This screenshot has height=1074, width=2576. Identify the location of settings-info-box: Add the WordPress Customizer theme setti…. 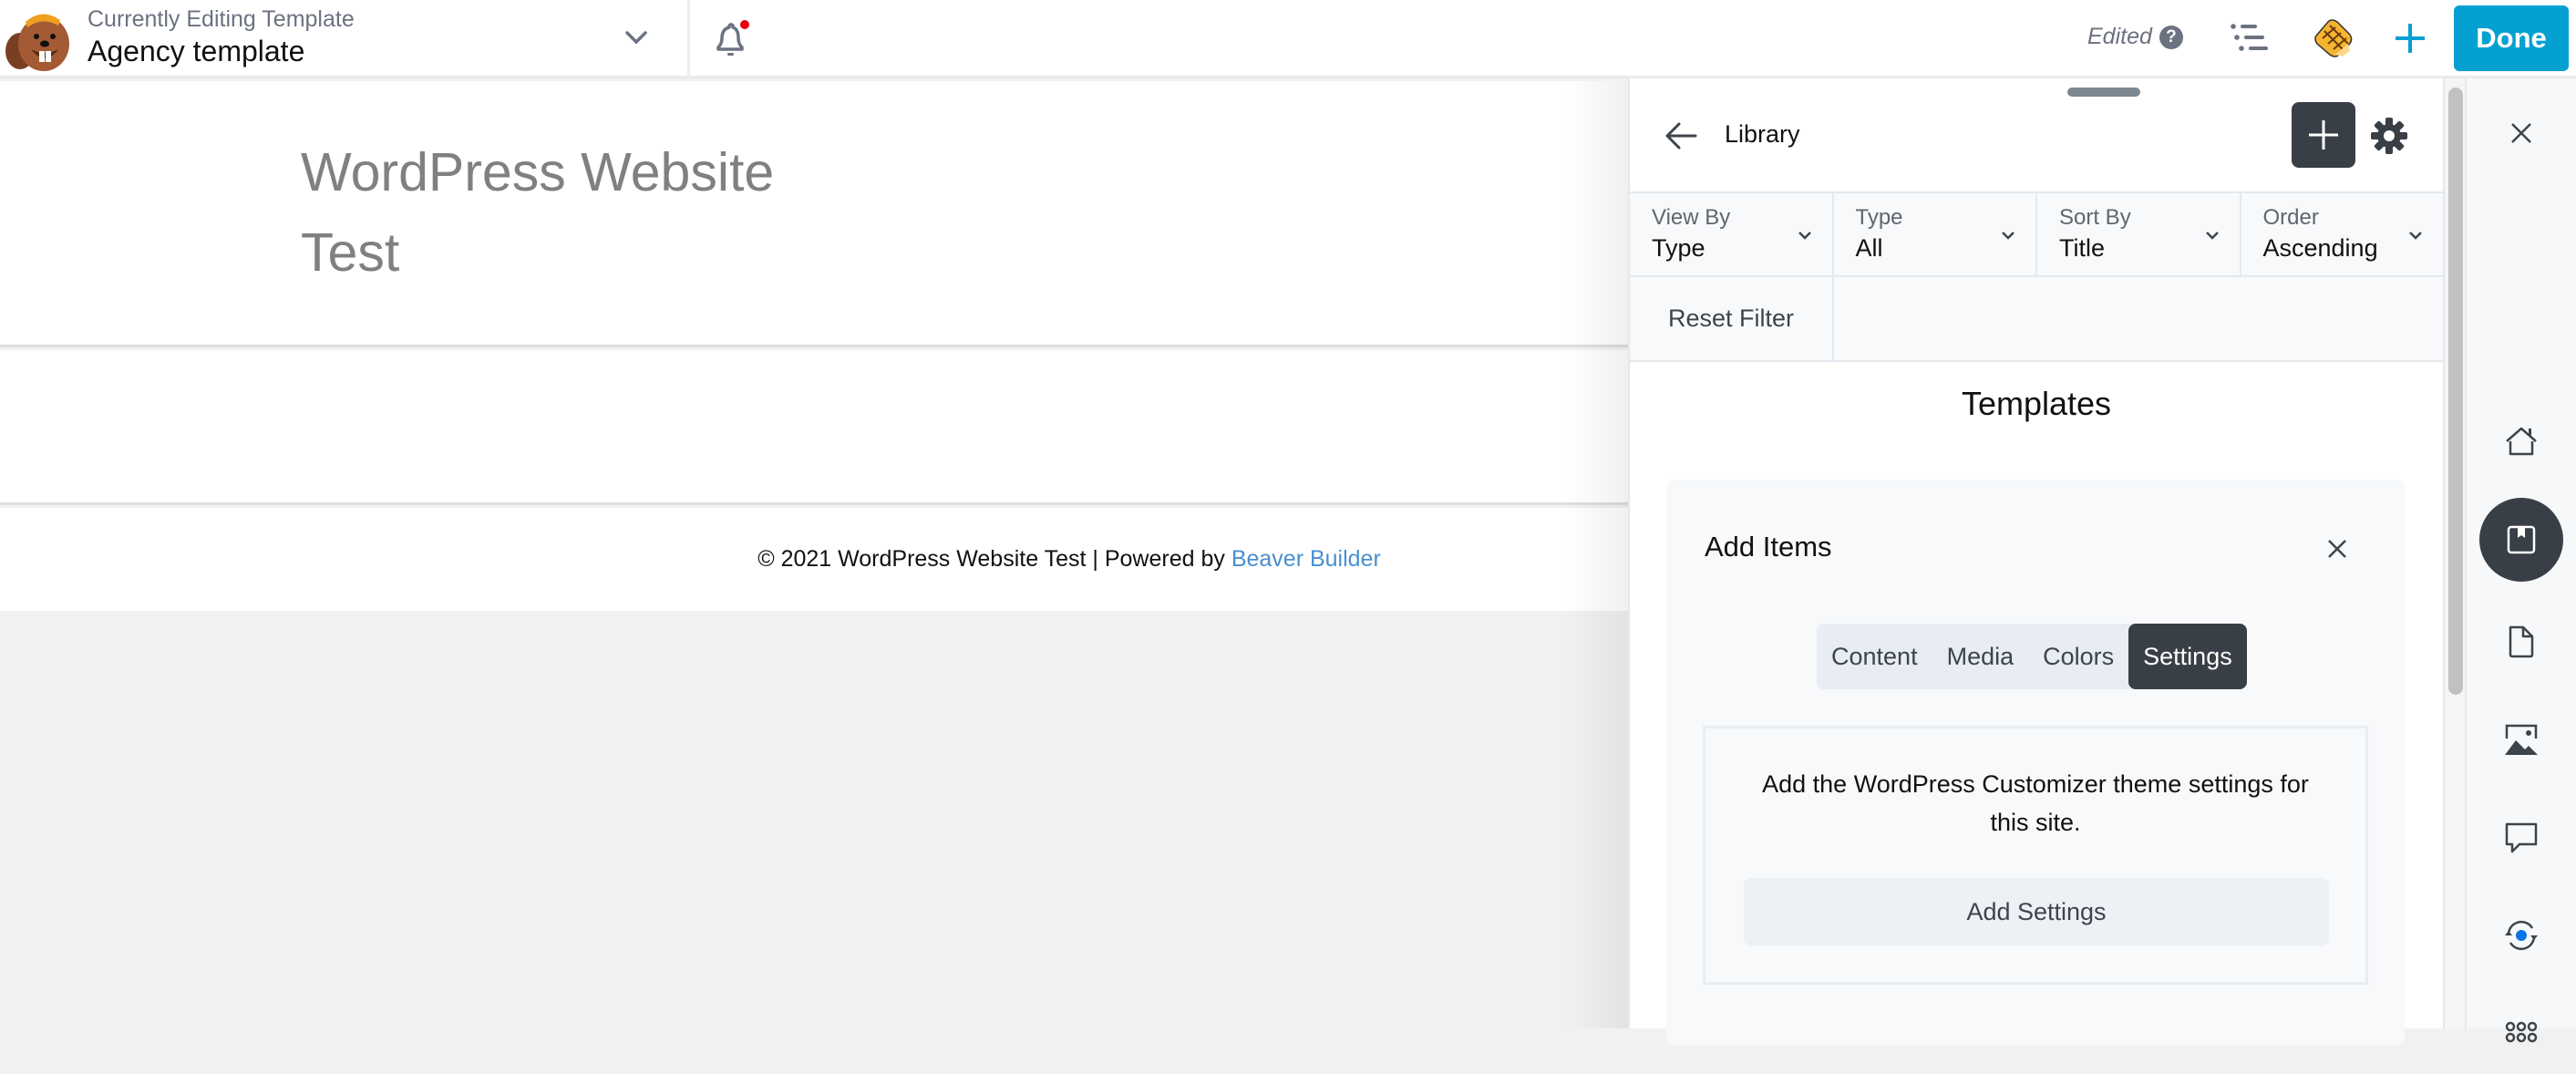
(2035, 855).